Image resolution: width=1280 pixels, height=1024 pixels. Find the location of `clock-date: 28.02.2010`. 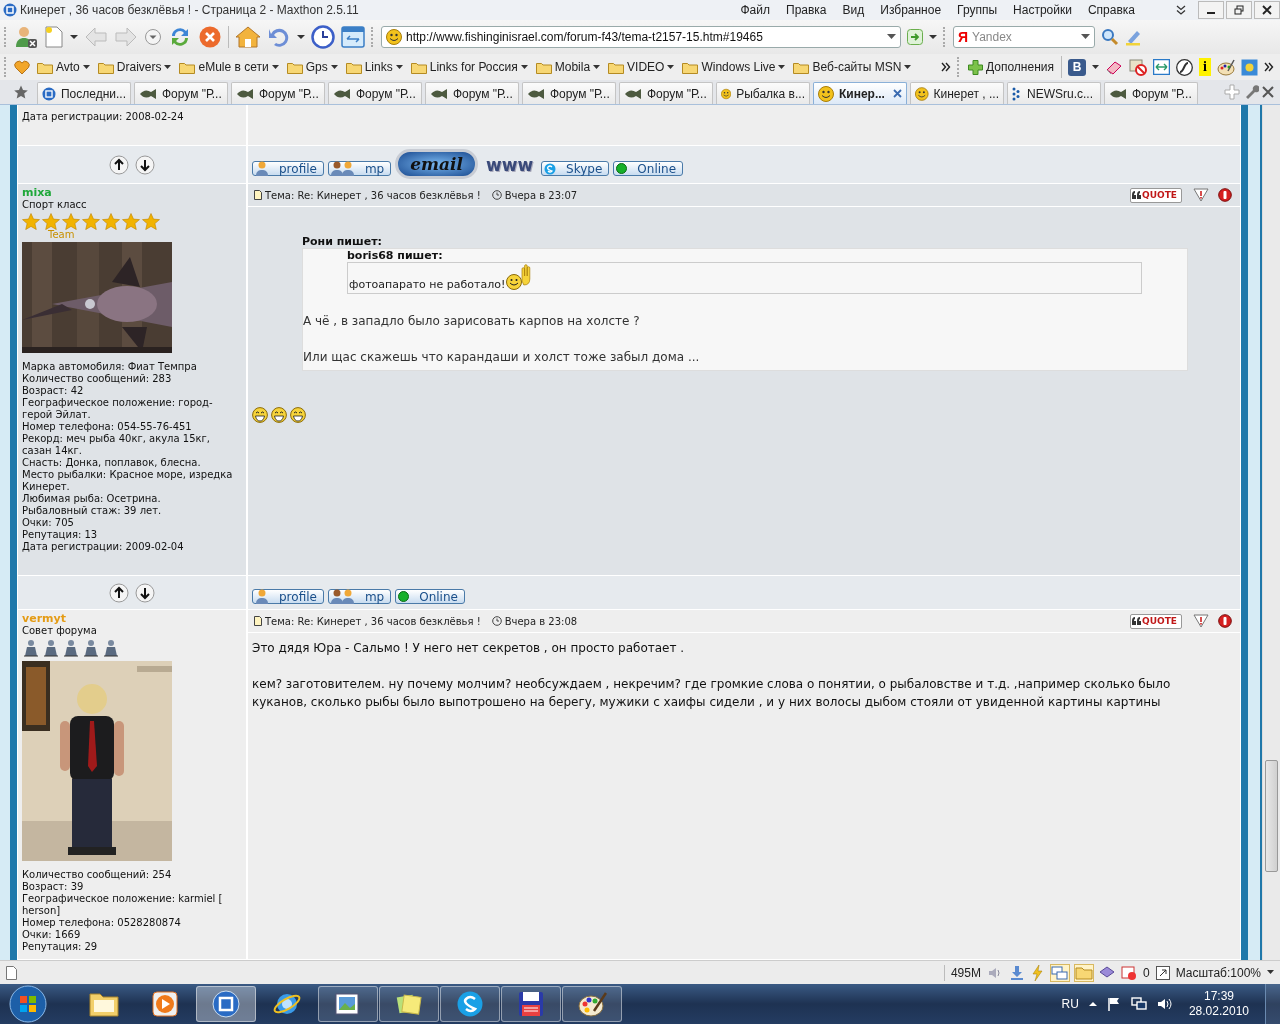

clock-date: 28.02.2010 is located at coordinates (1218, 1011).